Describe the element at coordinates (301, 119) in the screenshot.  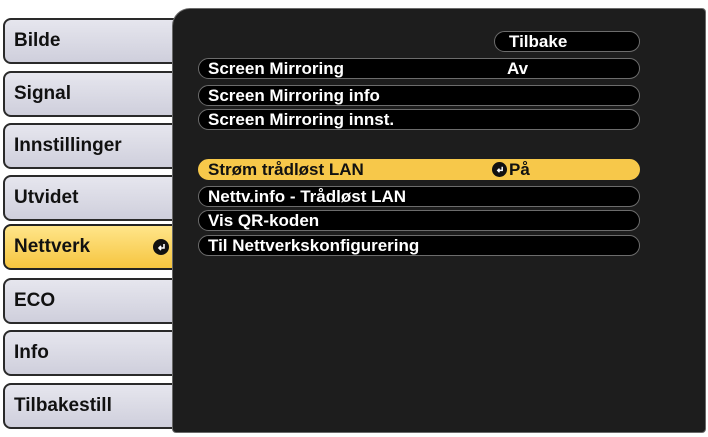
I see `row-label: Screen Mirroring innst.` at that location.